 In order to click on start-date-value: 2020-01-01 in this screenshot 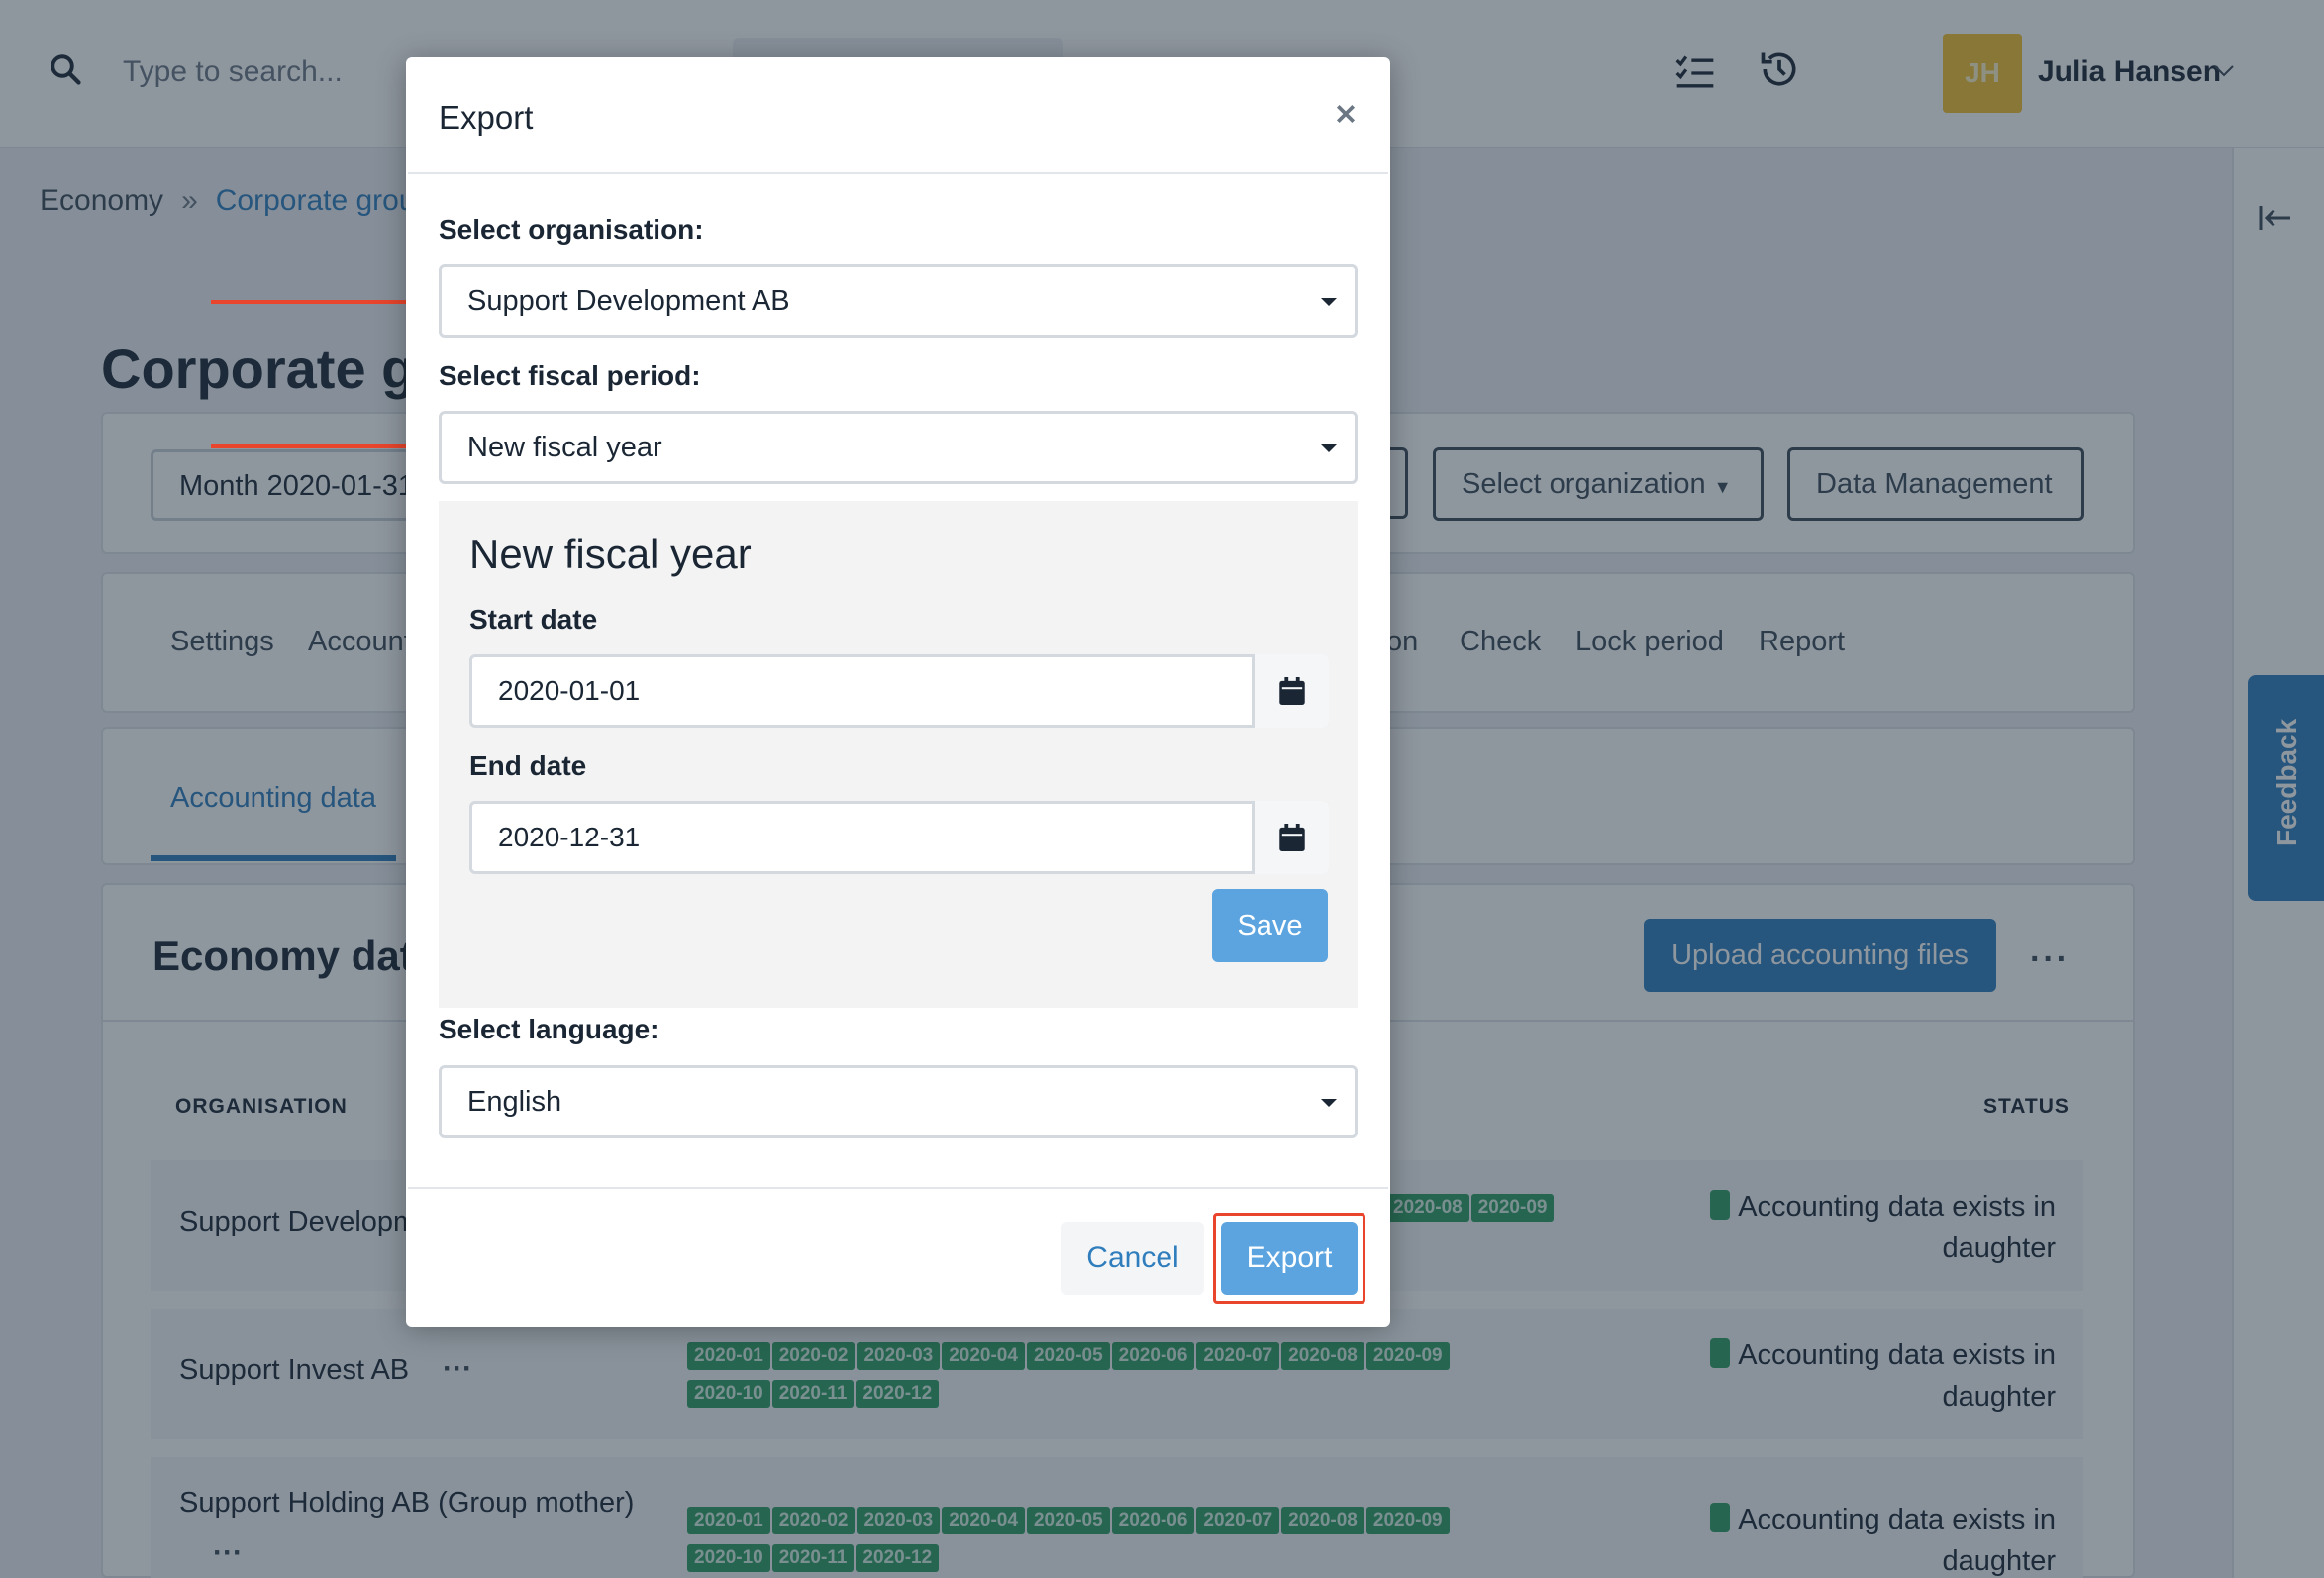, I will do `click(569, 690)`.